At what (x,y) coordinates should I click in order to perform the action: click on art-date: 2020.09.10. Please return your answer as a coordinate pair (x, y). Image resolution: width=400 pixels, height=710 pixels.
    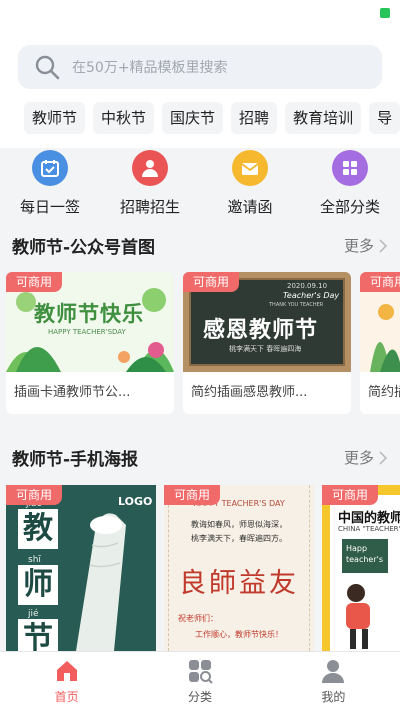
    Looking at the image, I should click on (307, 286).